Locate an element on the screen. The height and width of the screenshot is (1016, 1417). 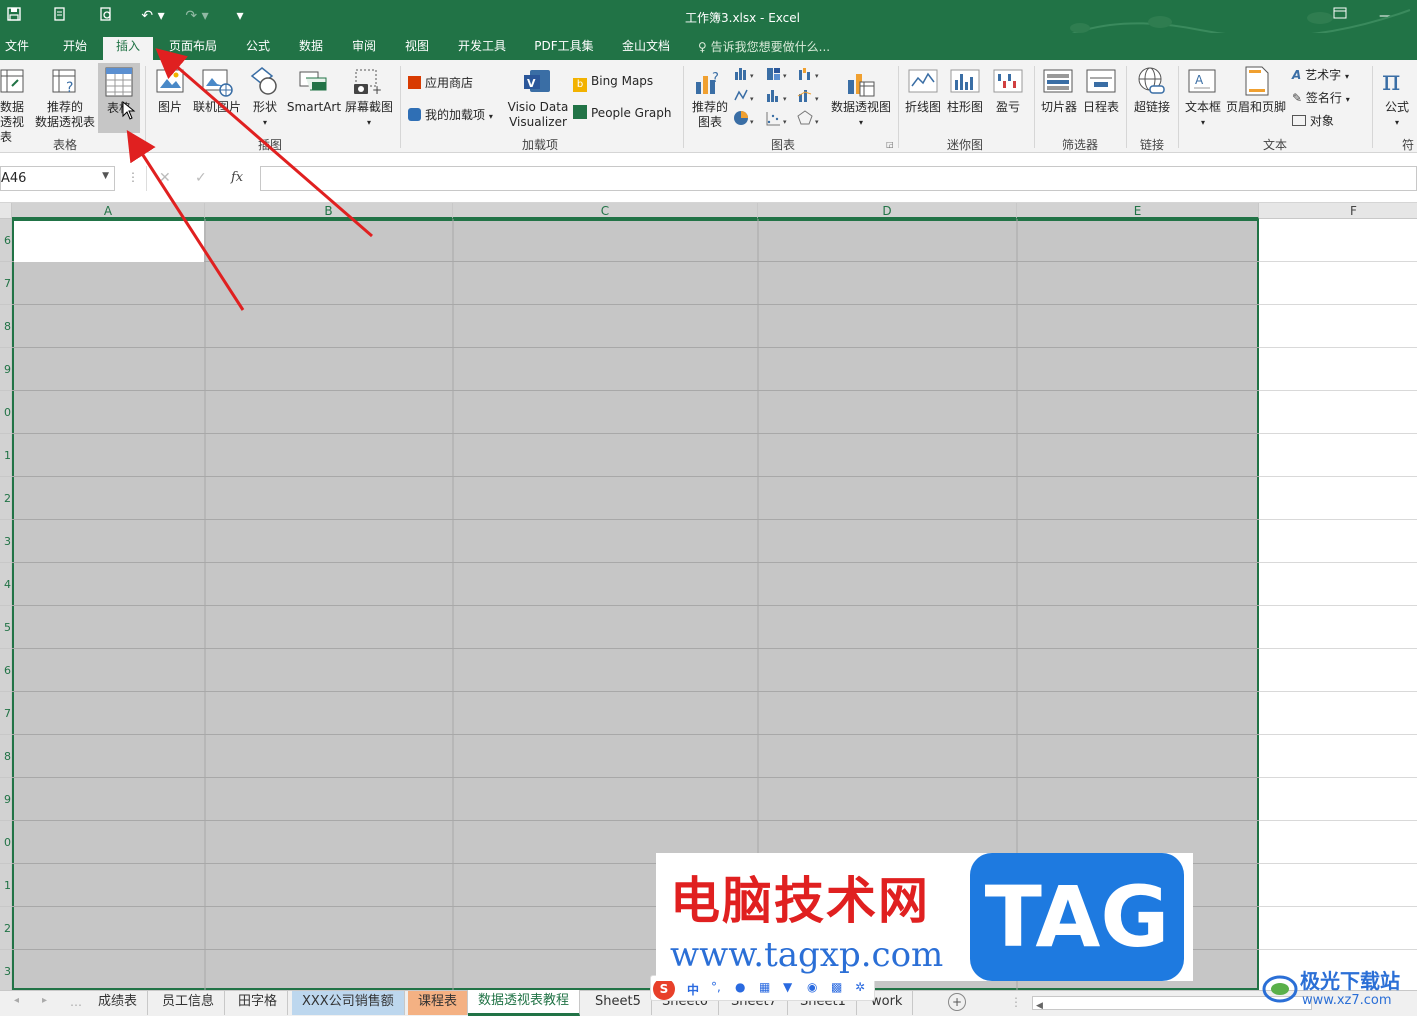
arrow-to-table-button is located at coordinates (185, 220).